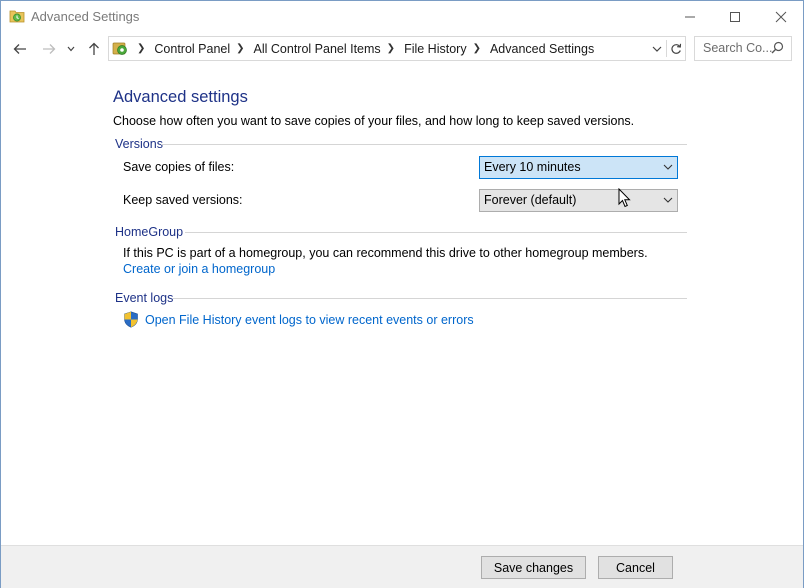  What do you see at coordinates (199, 269) in the screenshot?
I see `create-join-homegroup-link: Create or join a homegroup` at bounding box center [199, 269].